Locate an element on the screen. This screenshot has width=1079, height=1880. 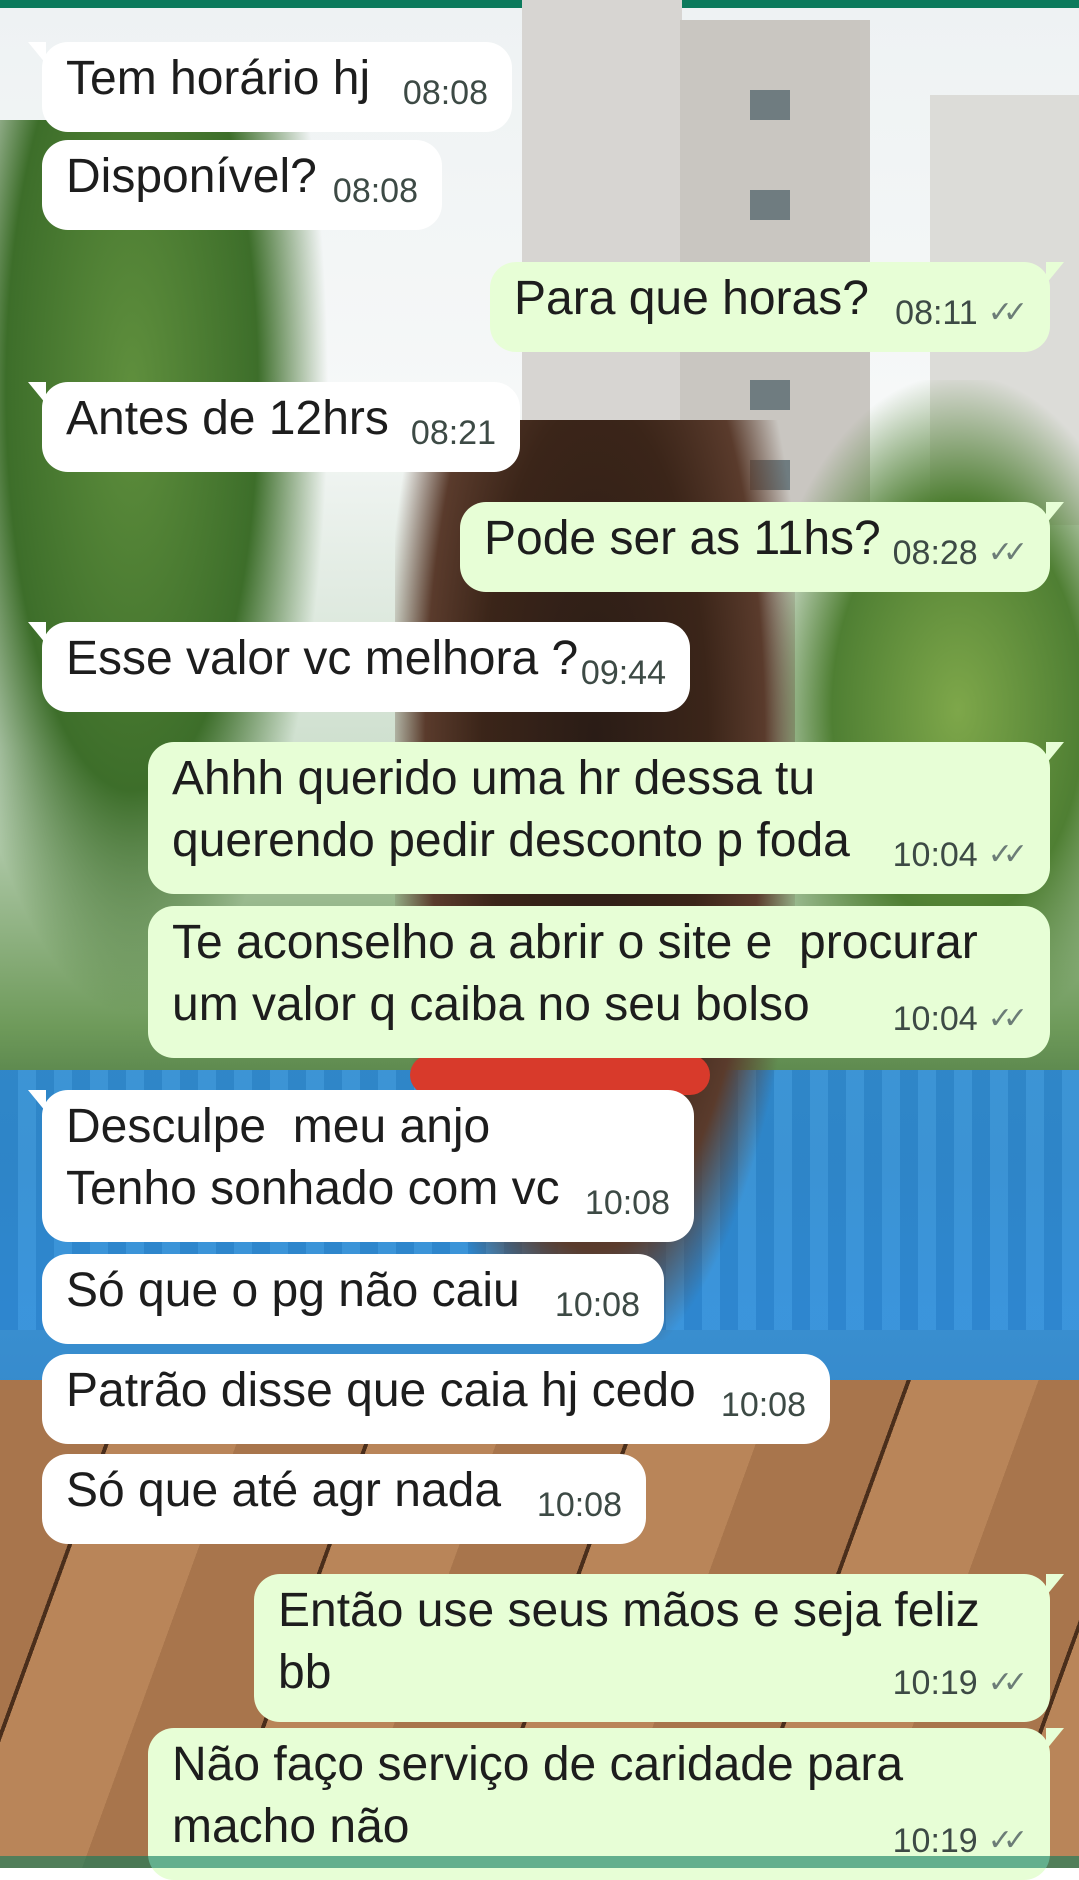
message-text: Só que até agr nada is located at coordinates (284, 1490).